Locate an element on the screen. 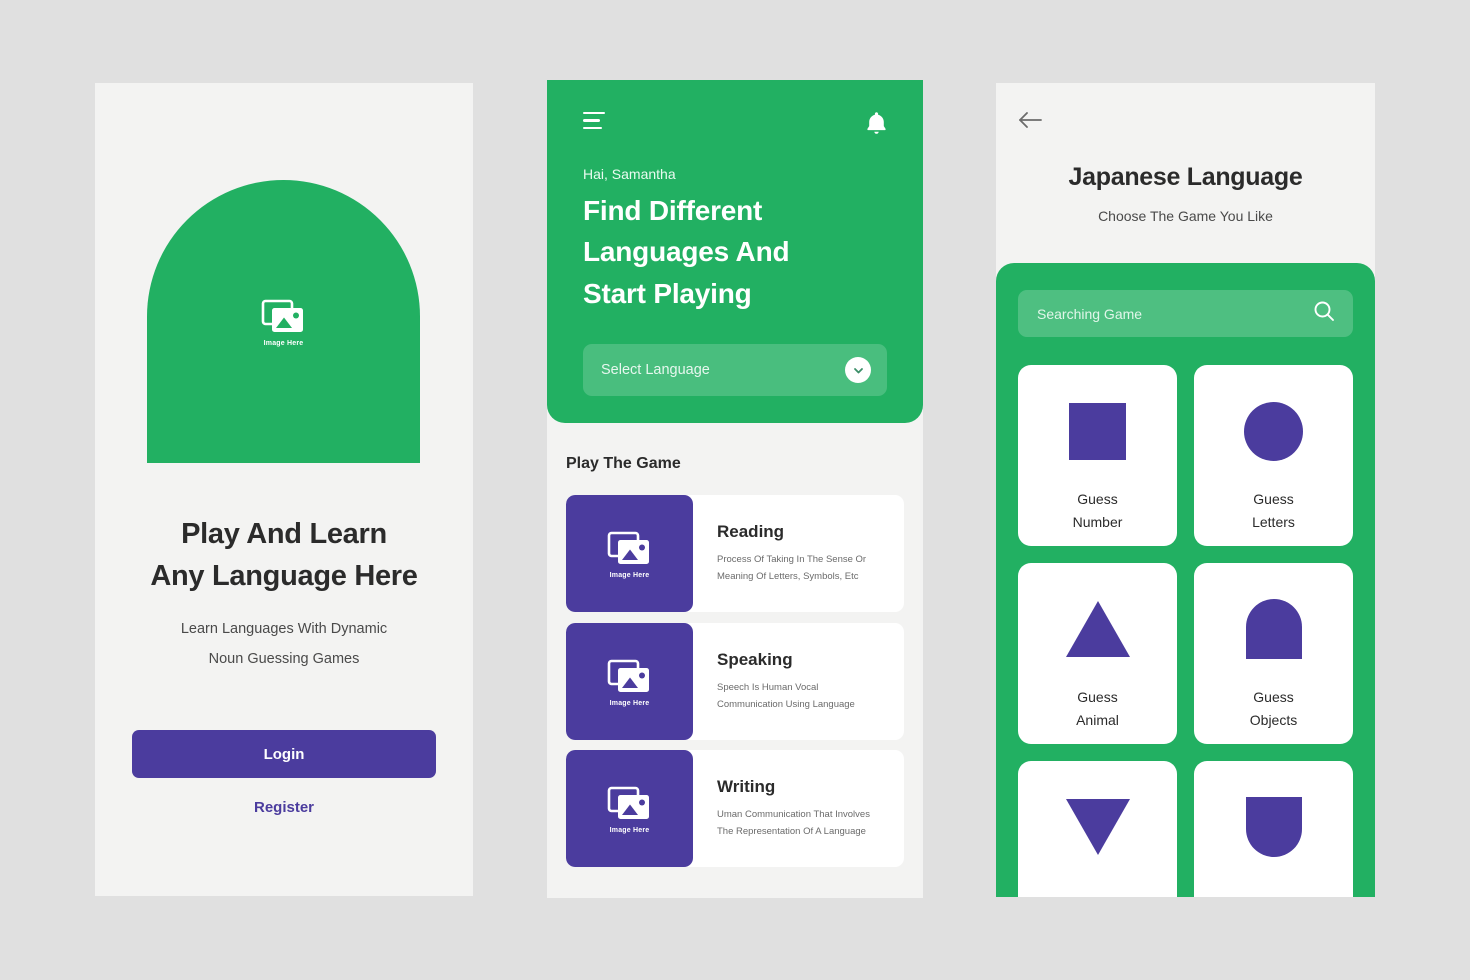 This screenshot has width=1470, height=980. game-card-title: Reading is located at coordinates (751, 531).